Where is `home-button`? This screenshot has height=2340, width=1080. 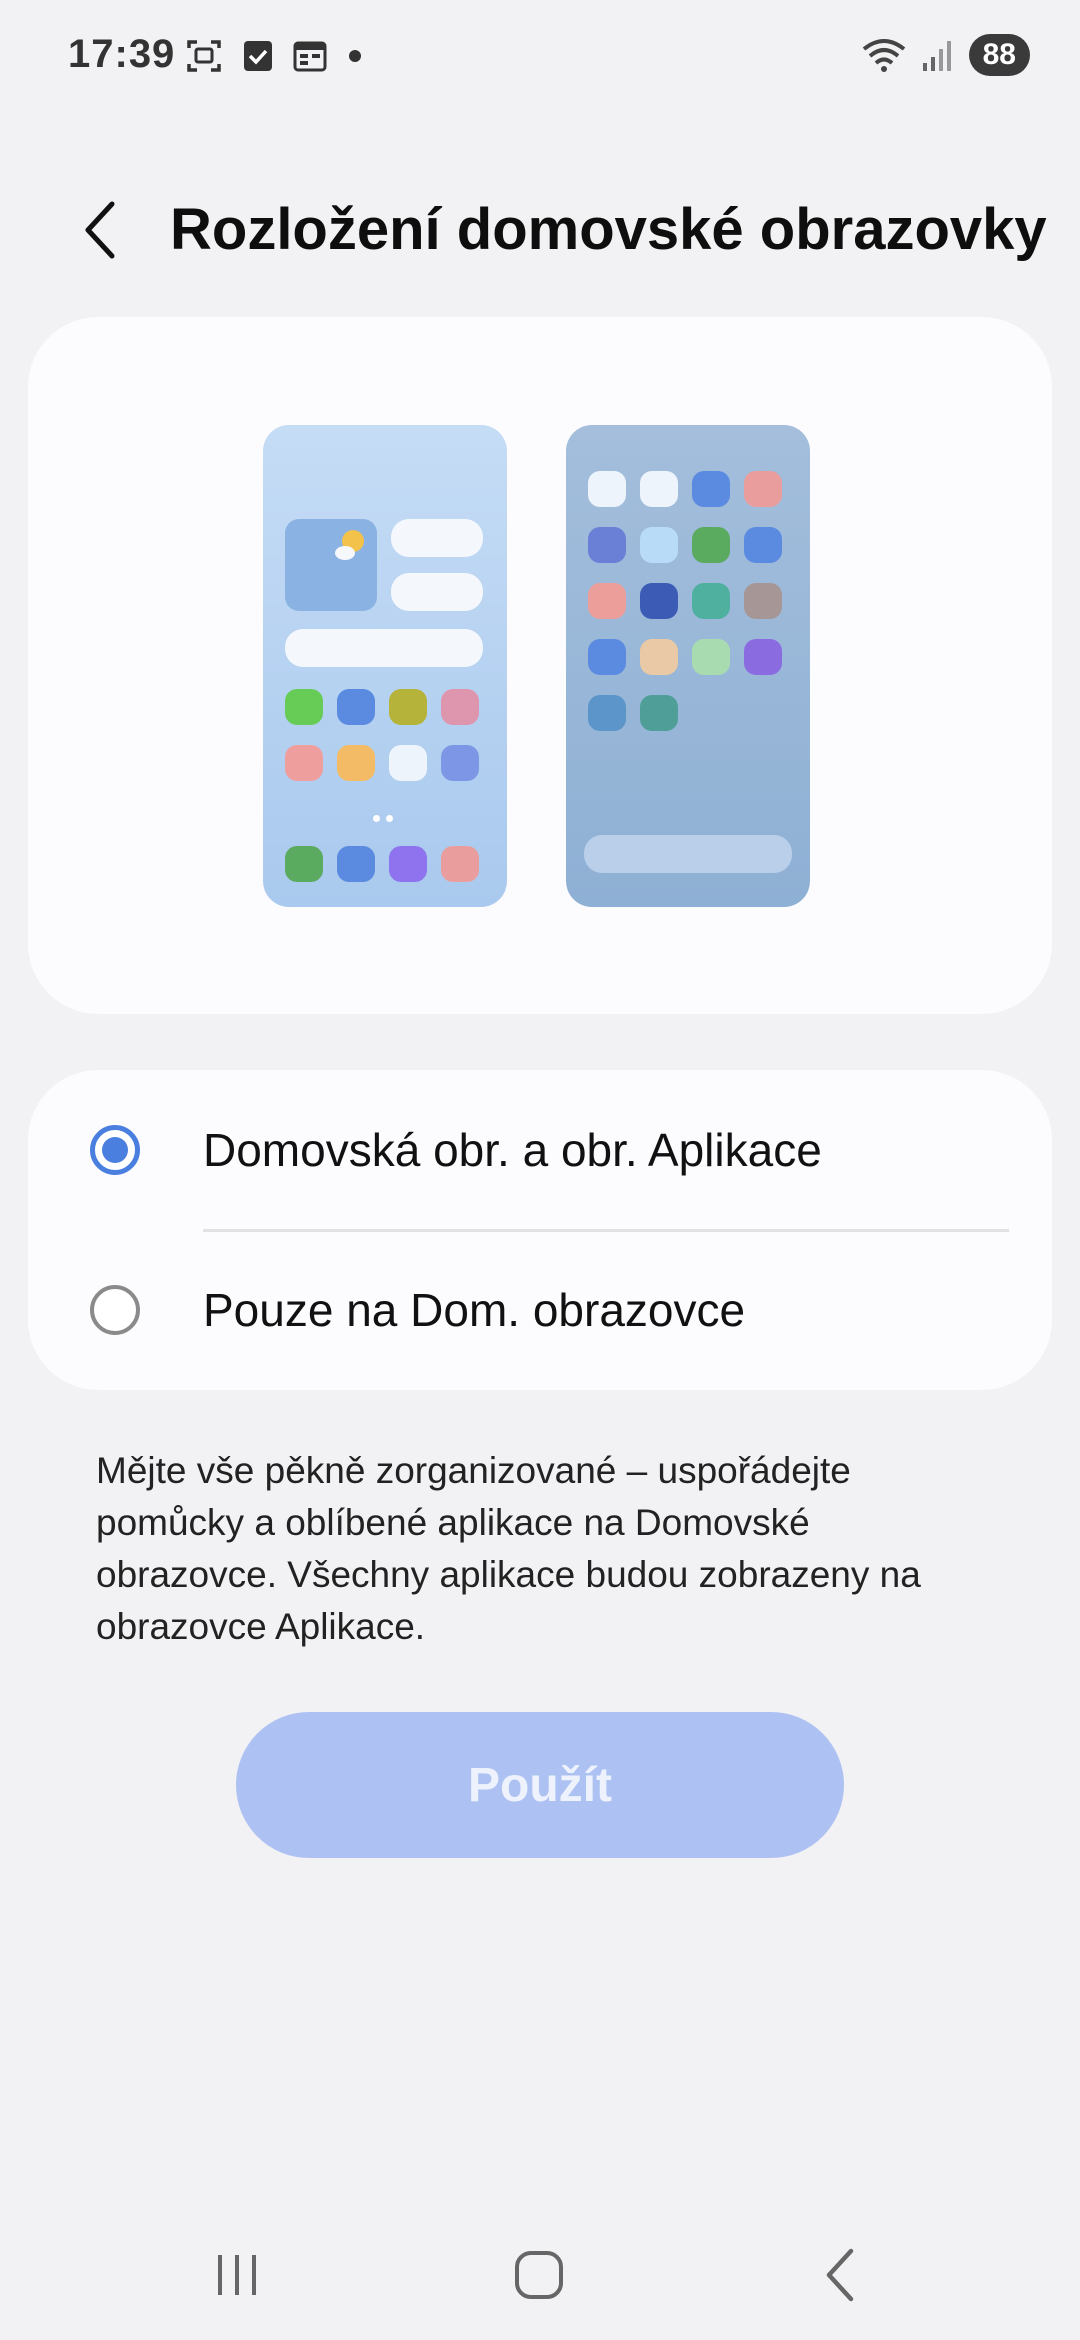
home-button is located at coordinates (539, 2275).